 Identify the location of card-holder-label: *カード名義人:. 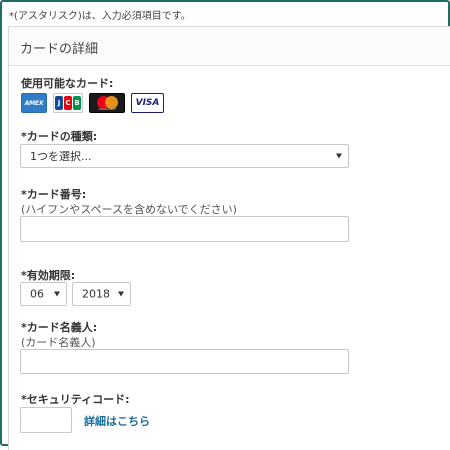
(59, 327).